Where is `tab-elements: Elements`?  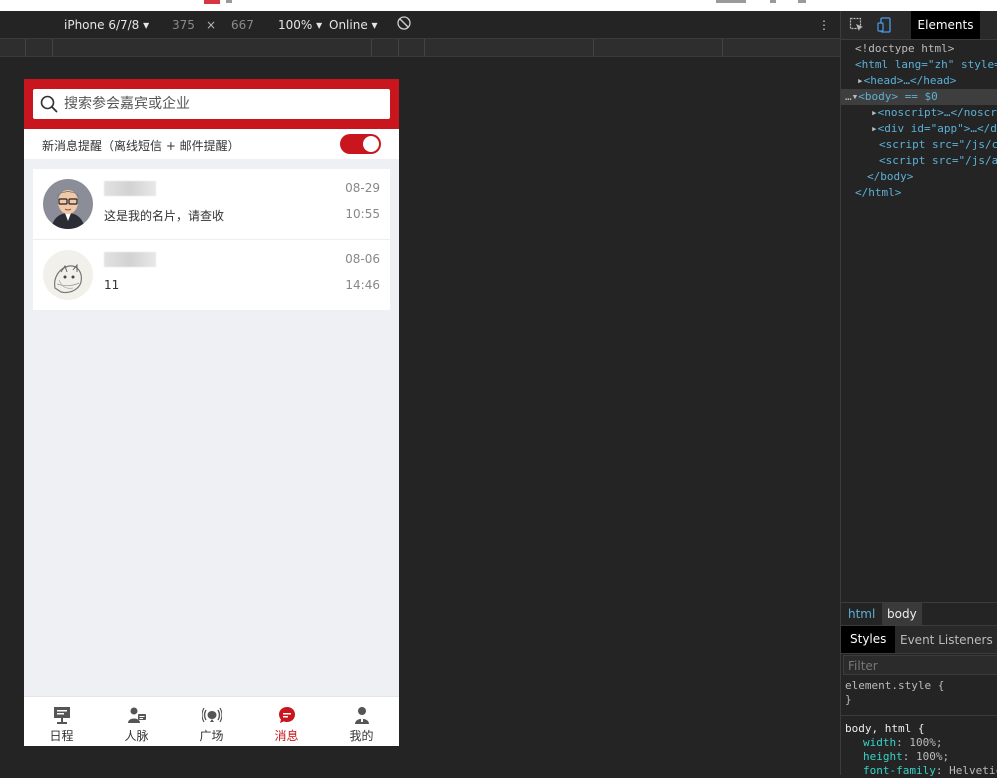 tab-elements: Elements is located at coordinates (945, 25).